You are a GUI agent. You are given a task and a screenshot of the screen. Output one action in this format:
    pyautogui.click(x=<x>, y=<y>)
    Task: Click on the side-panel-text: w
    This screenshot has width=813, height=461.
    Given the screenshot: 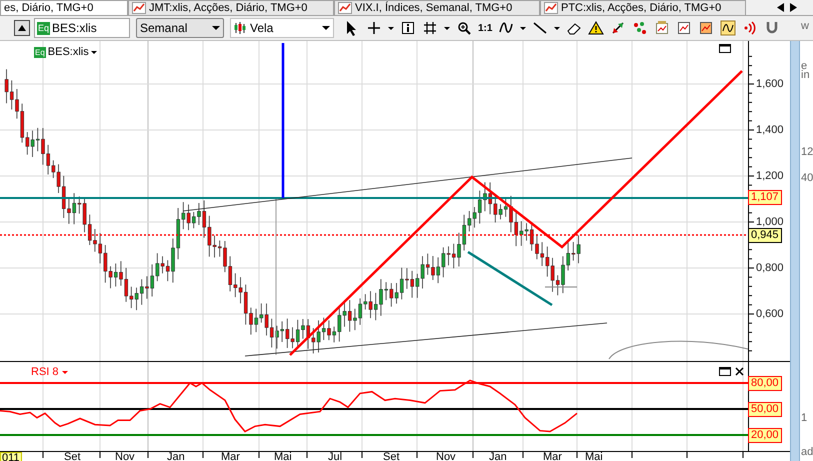 What is the action you would take?
    pyautogui.click(x=805, y=26)
    